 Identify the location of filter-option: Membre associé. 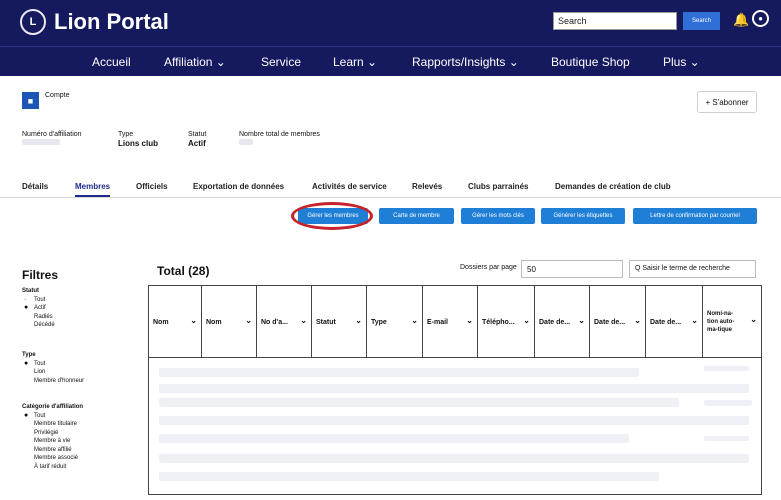
(52, 458).